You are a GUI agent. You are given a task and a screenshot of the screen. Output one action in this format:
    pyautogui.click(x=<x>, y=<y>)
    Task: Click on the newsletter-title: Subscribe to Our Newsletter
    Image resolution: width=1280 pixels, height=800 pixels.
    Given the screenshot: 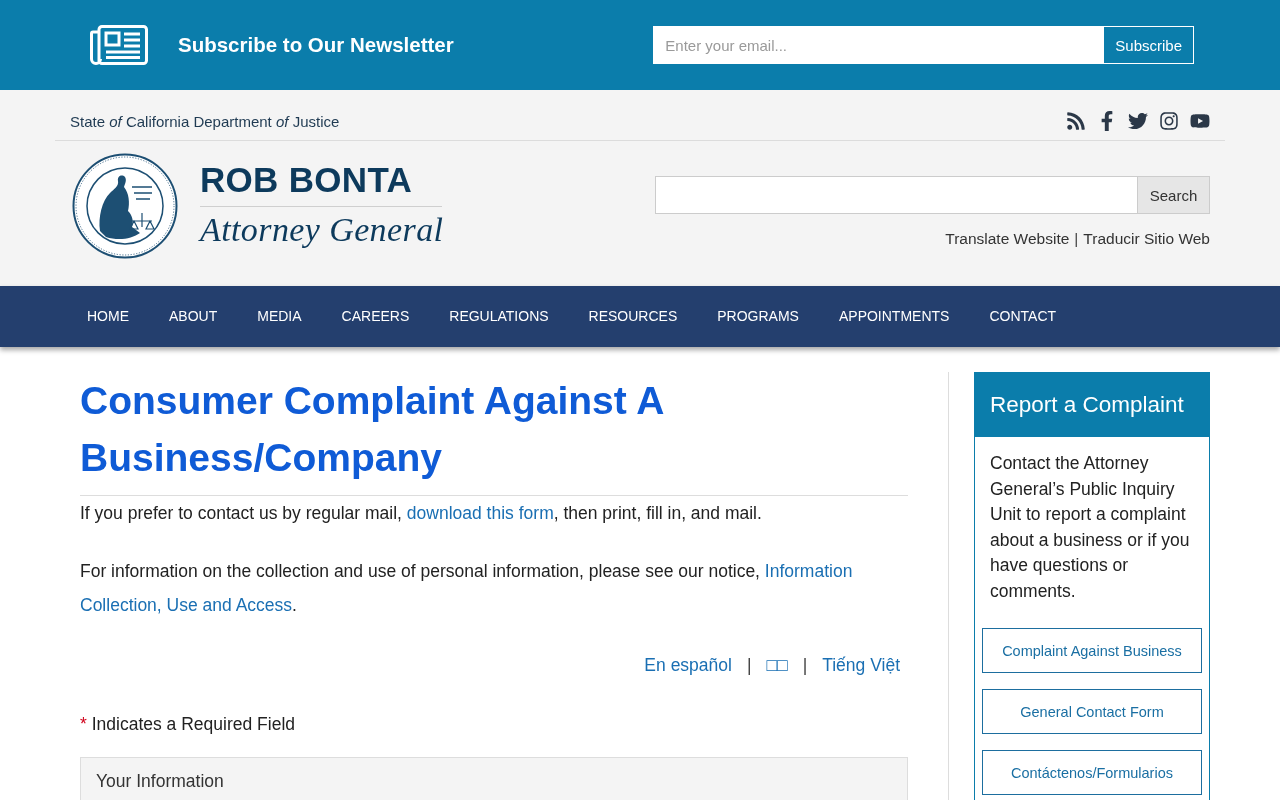 What is the action you would take?
    pyautogui.click(x=316, y=45)
    